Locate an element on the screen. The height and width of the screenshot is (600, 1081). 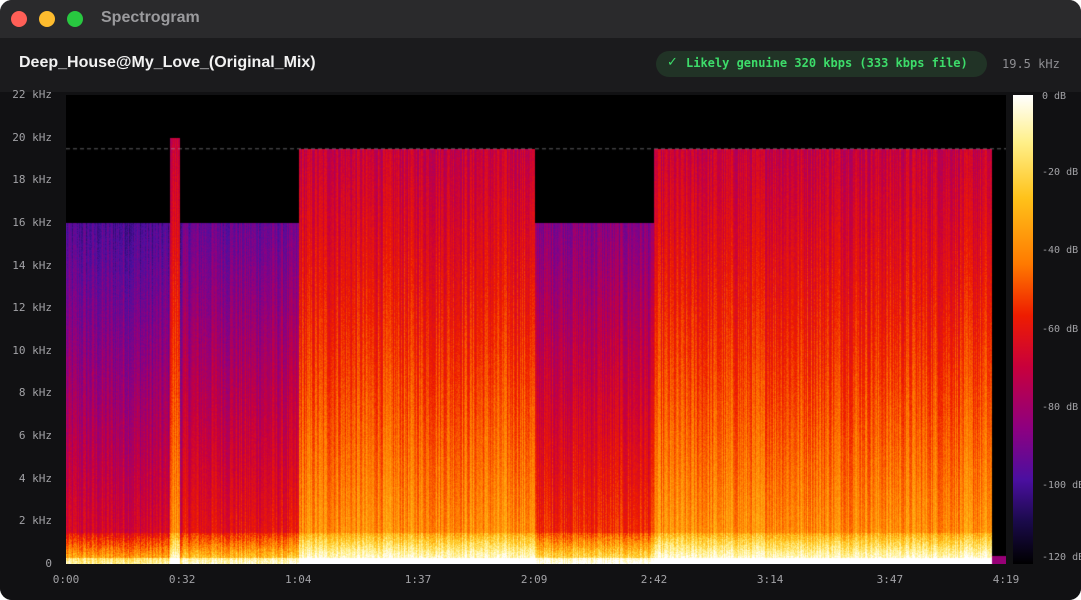
y-tick-label: 20 kHz is located at coordinates (32, 137).